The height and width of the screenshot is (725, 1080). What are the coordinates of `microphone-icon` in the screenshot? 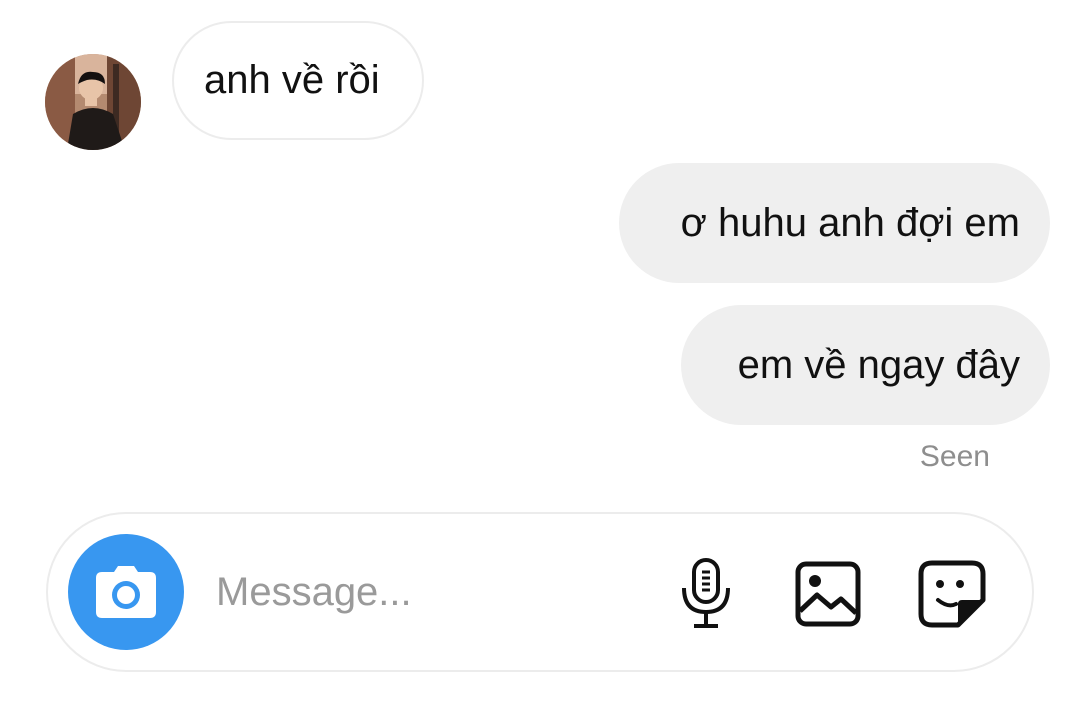 It's located at (706, 593).